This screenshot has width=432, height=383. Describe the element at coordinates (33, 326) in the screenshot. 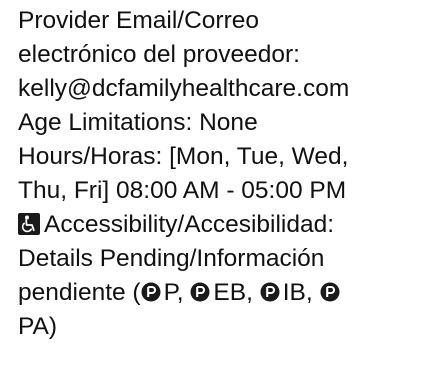

I see `parking-label-pa: PA` at that location.